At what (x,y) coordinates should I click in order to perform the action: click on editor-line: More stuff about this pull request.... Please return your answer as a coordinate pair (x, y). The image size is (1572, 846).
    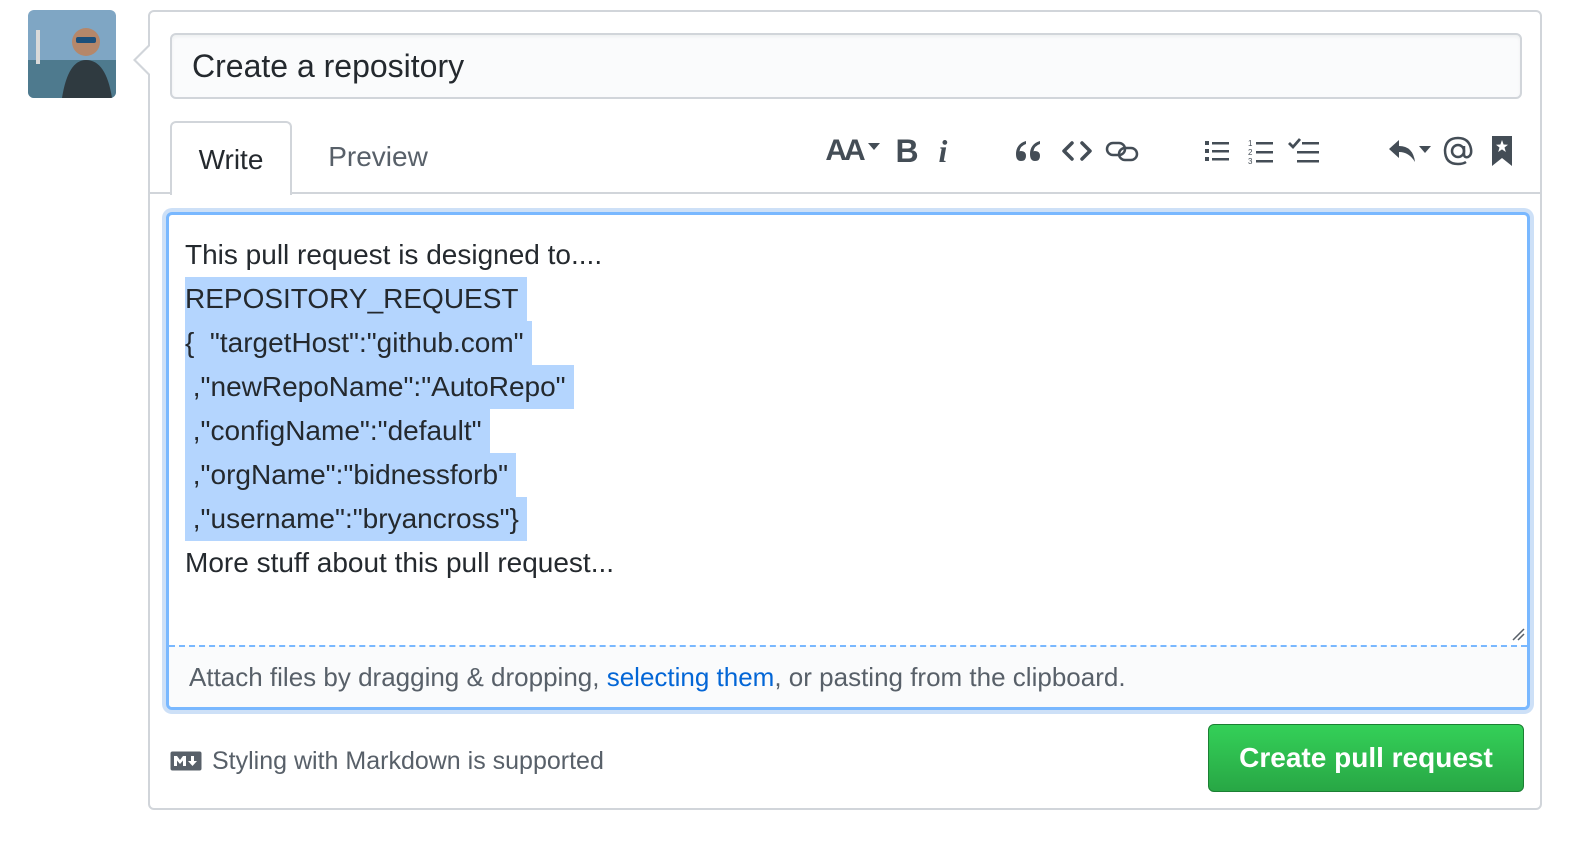
    Looking at the image, I should click on (848, 563).